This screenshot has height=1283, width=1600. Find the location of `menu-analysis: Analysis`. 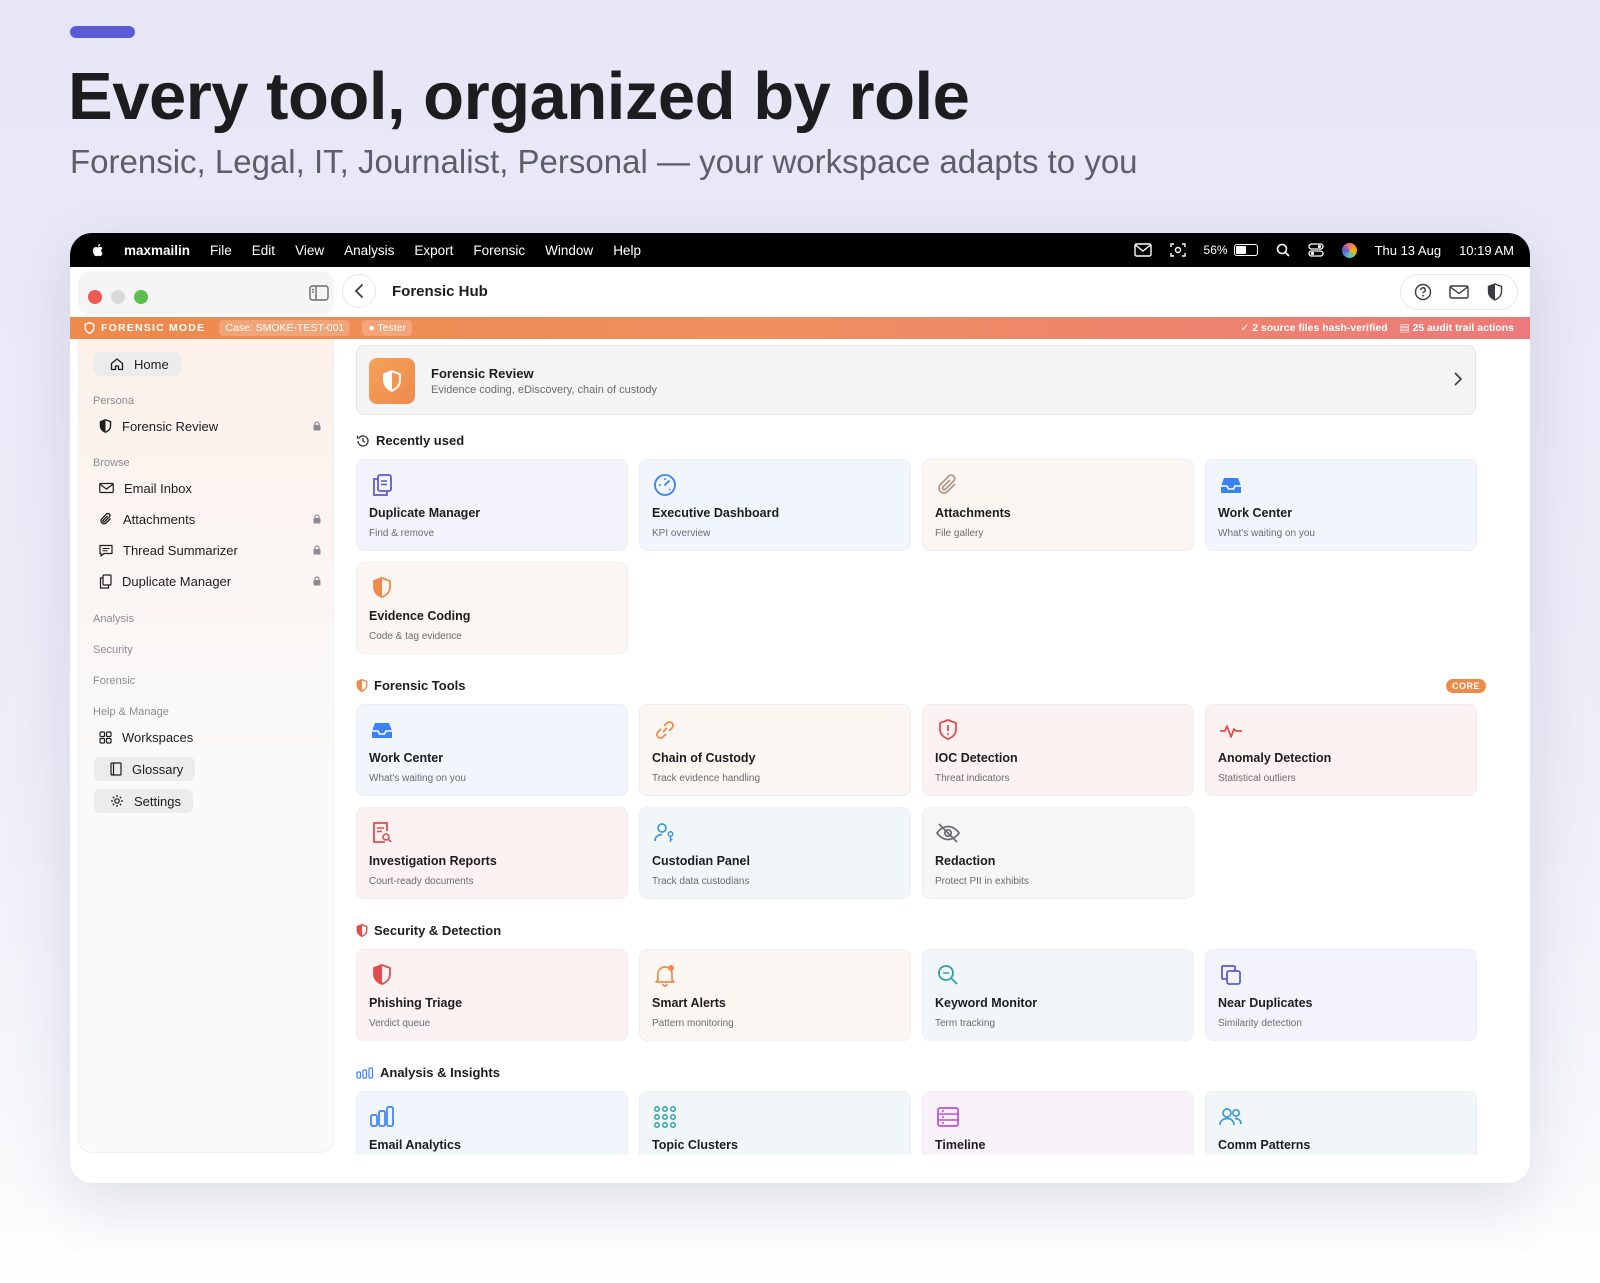

menu-analysis: Analysis is located at coordinates (369, 250).